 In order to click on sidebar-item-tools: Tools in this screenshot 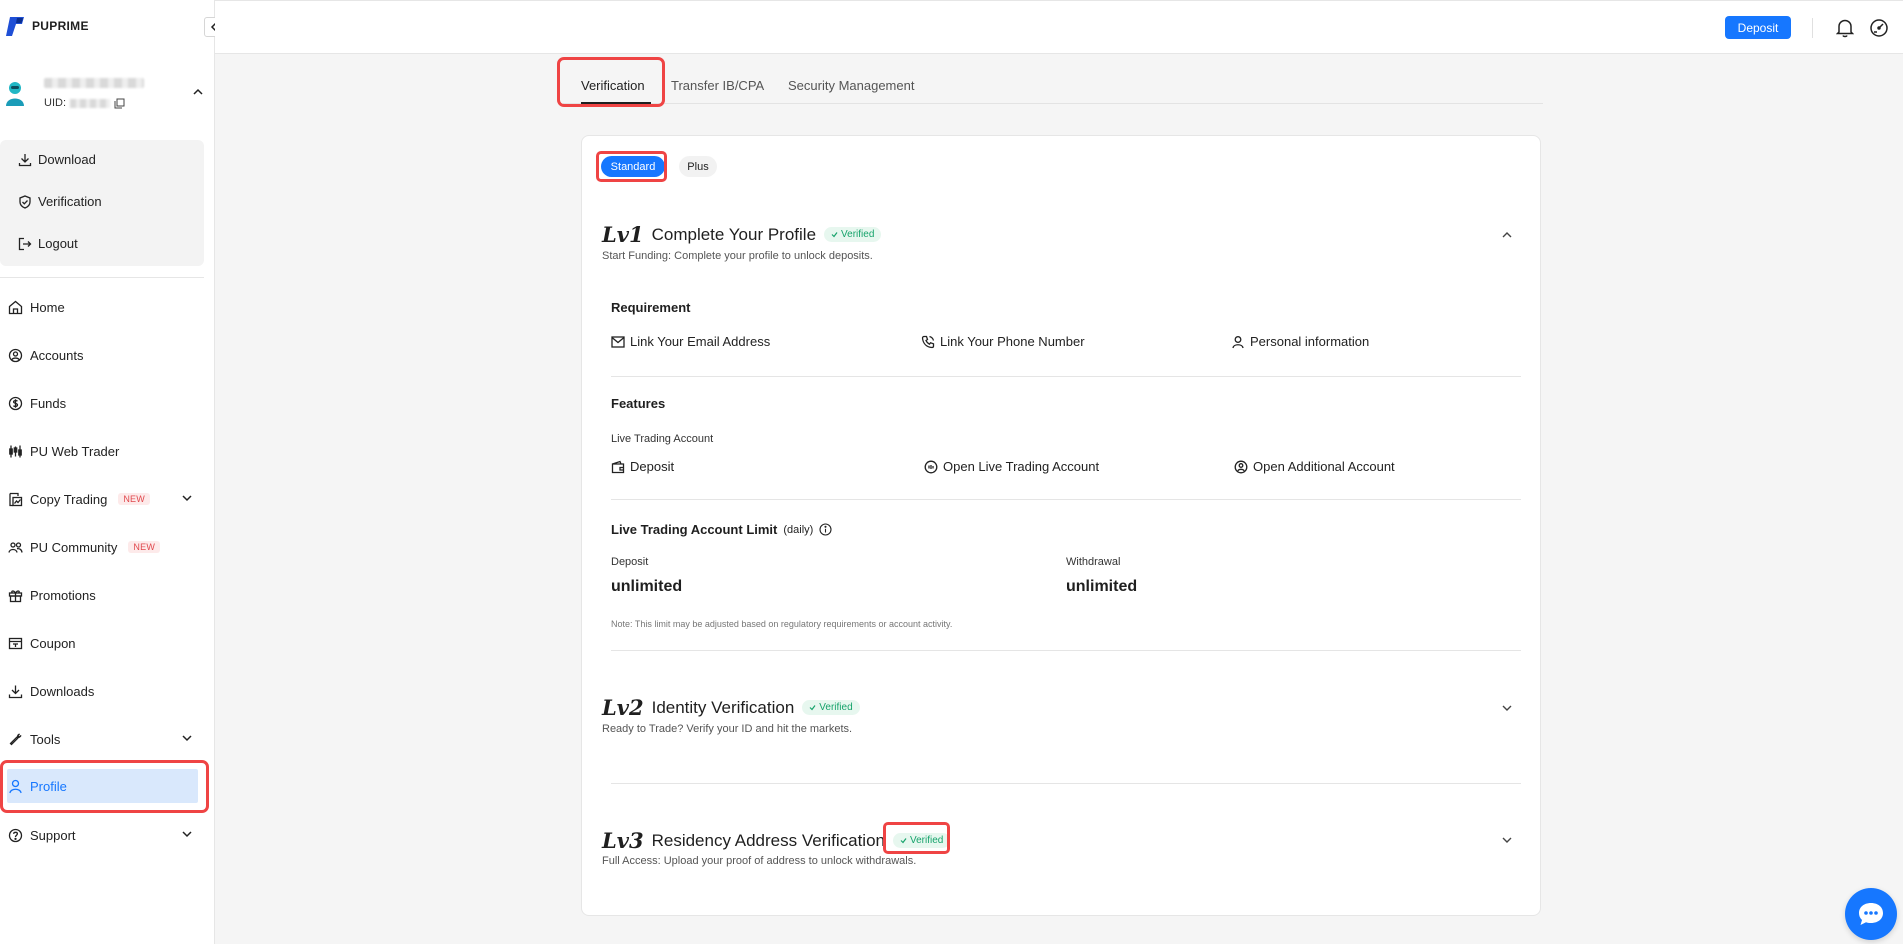, I will do `click(103, 739)`.